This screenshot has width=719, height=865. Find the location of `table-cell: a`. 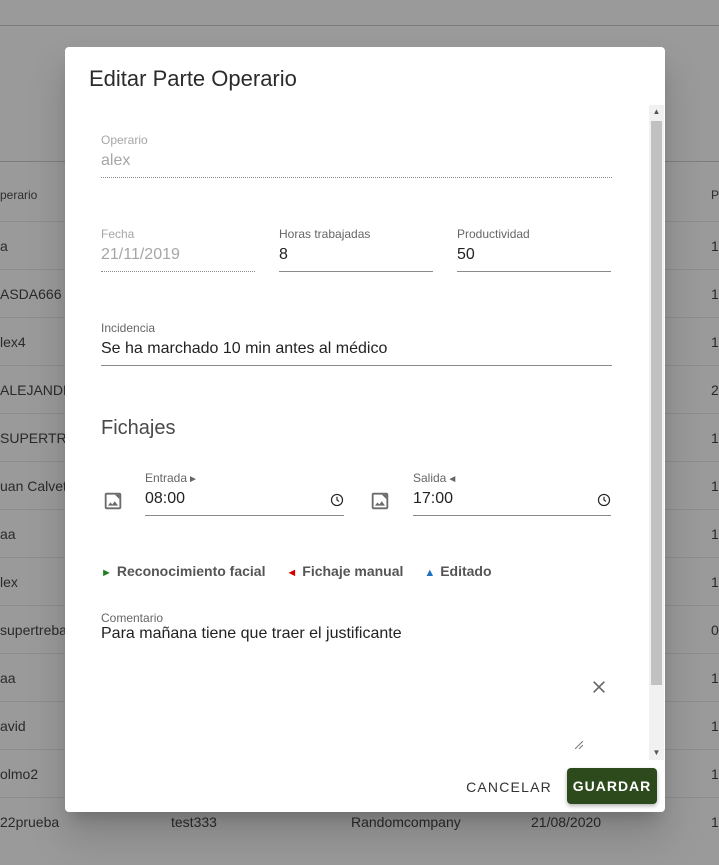

table-cell: a is located at coordinates (4, 246).